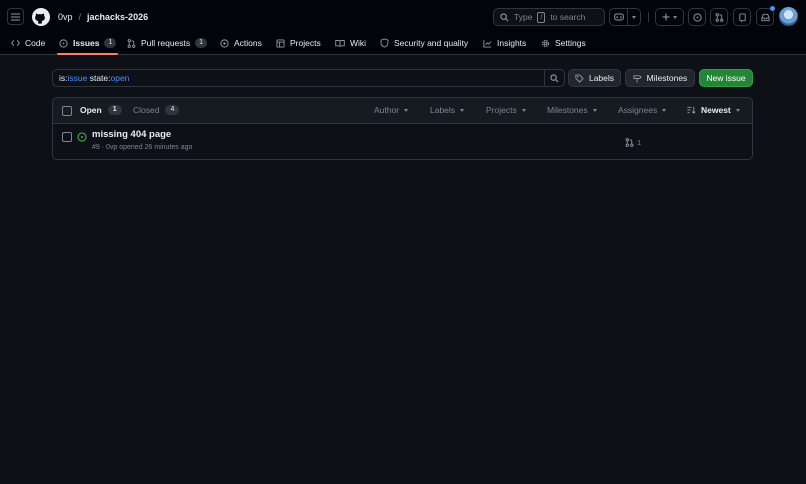 The height and width of the screenshot is (484, 806). I want to click on repo-link: jachacks-2026, so click(117, 17).